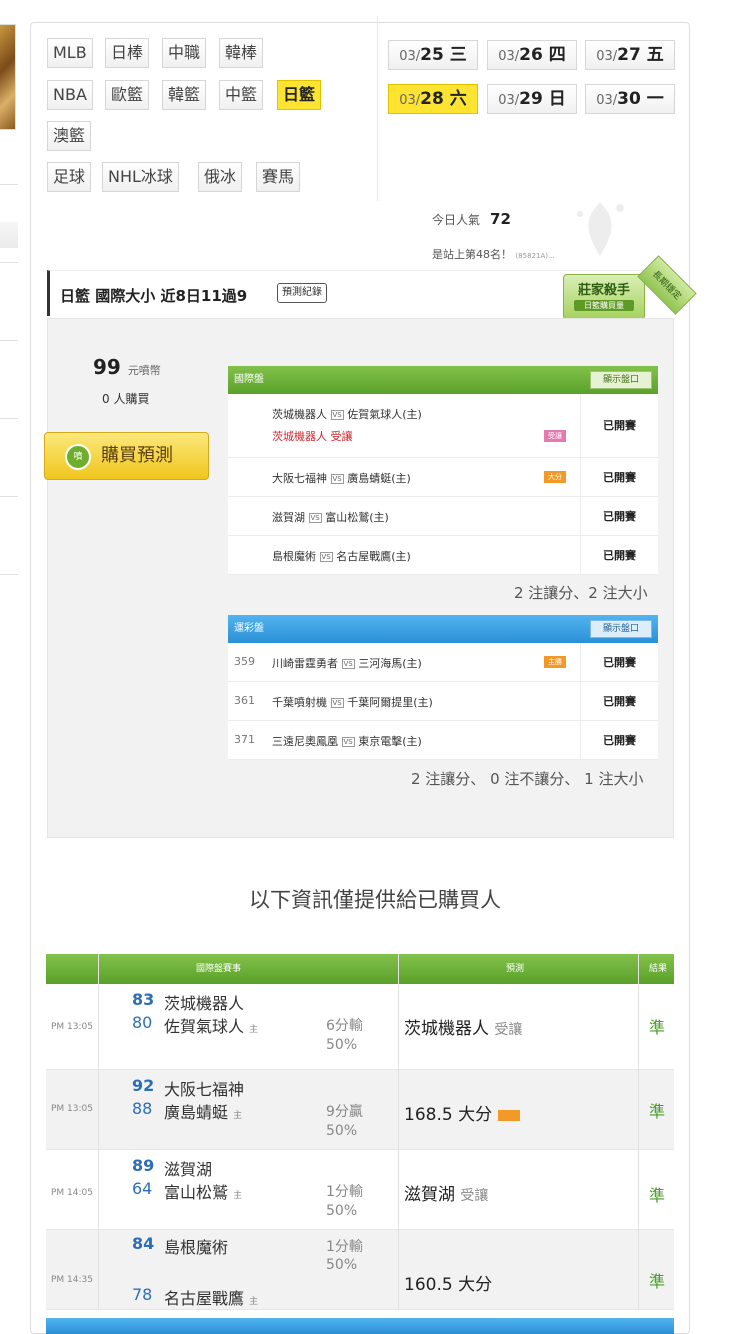 The image size is (750, 1334). Describe the element at coordinates (581, 593) in the screenshot. I see `intl-summary: 2 注讓分、2 注大小` at that location.